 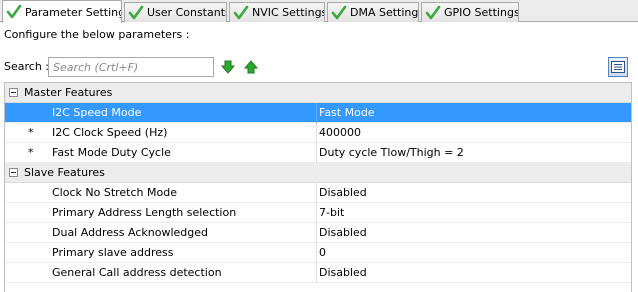 What do you see at coordinates (318, 253) in the screenshot?
I see `param-row: Primary slave address 0` at bounding box center [318, 253].